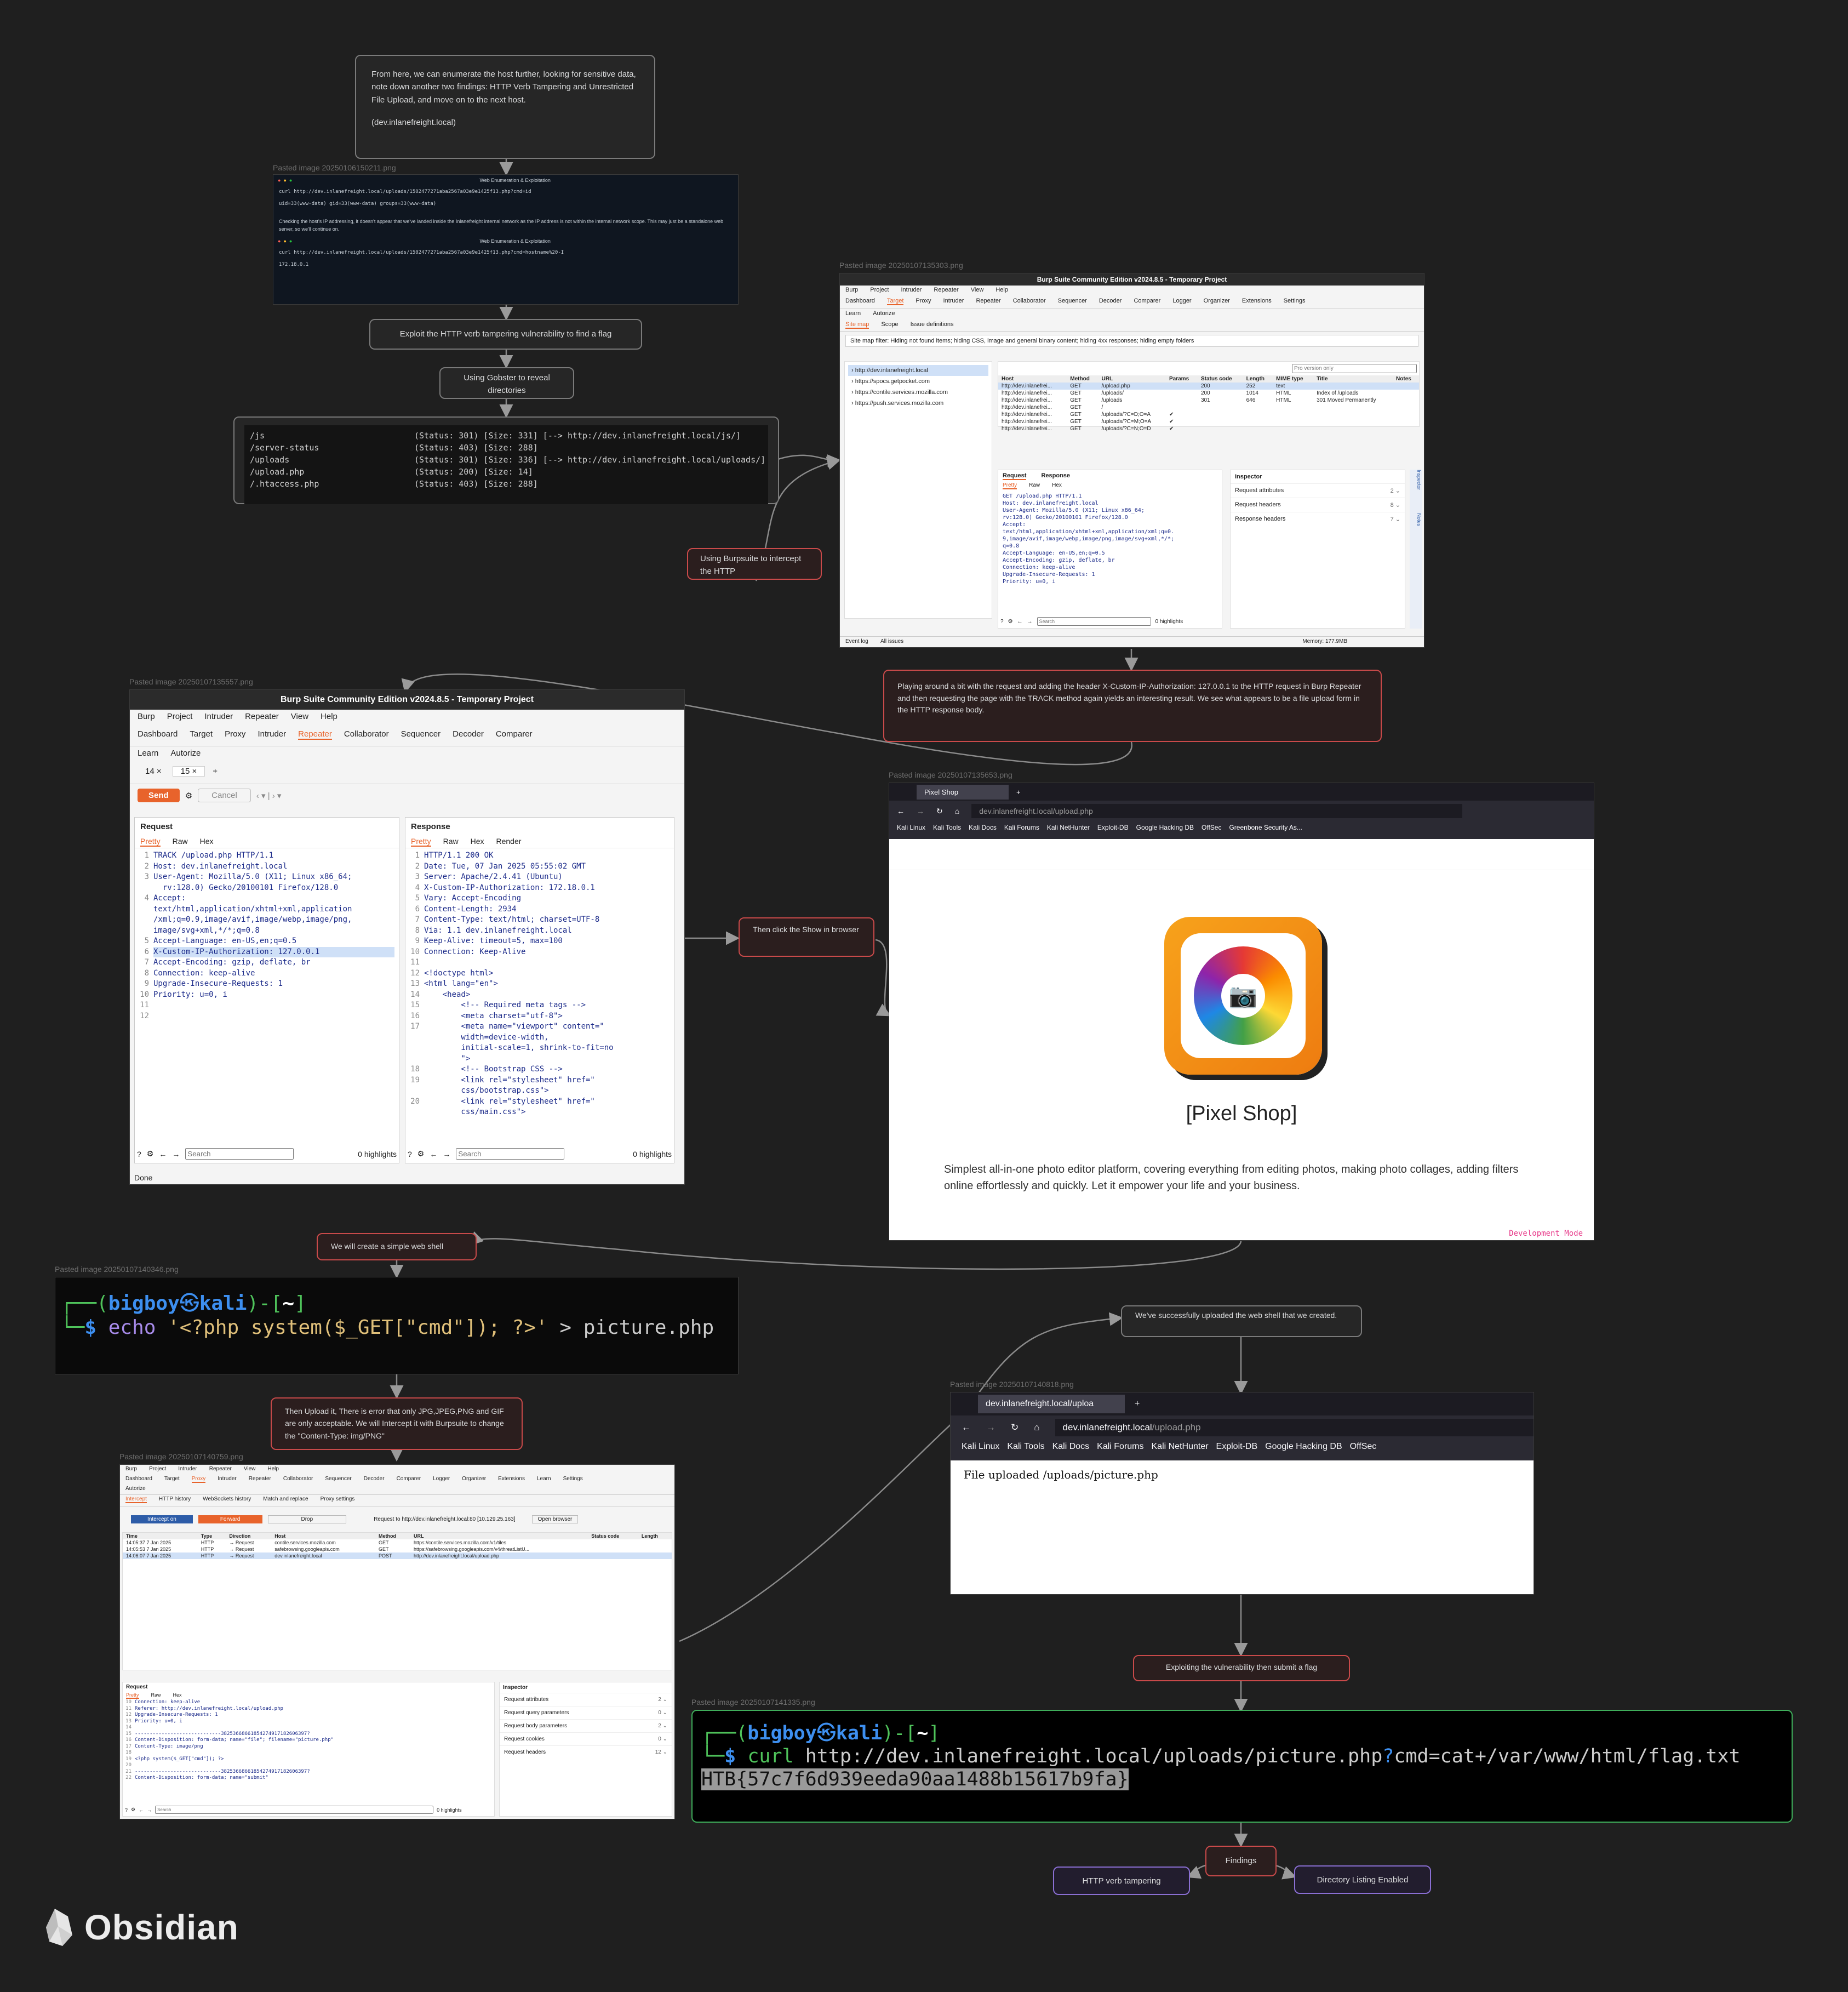 This screenshot has width=1848, height=1992. I want to click on send-button: Send, so click(159, 795).